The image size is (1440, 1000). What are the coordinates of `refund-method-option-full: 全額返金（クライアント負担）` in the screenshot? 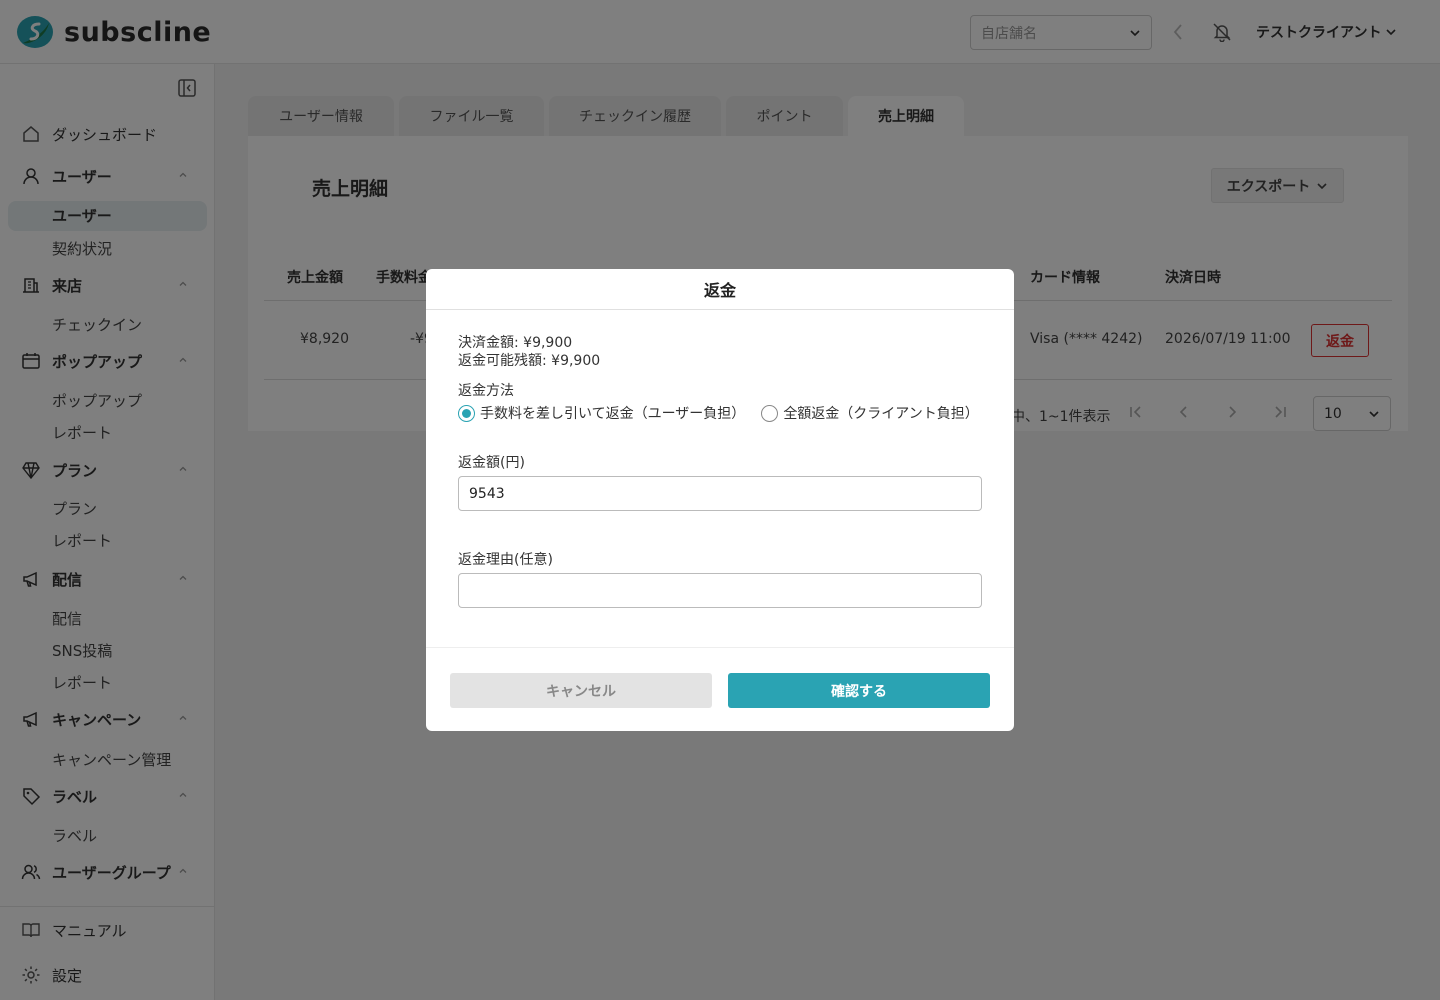 It's located at (870, 413).